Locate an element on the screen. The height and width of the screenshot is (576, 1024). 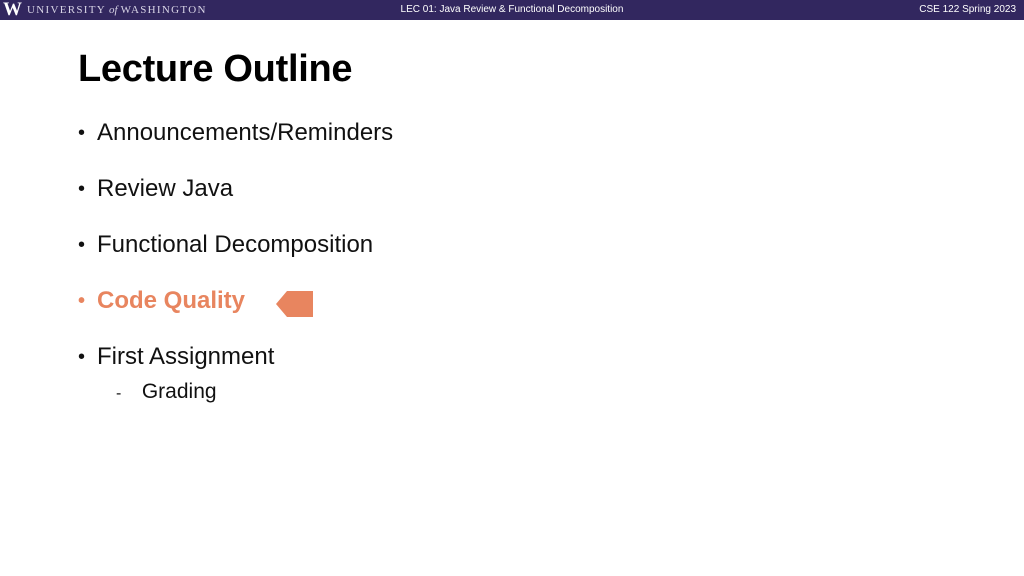
current-section-marker is located at coordinates (294, 304).